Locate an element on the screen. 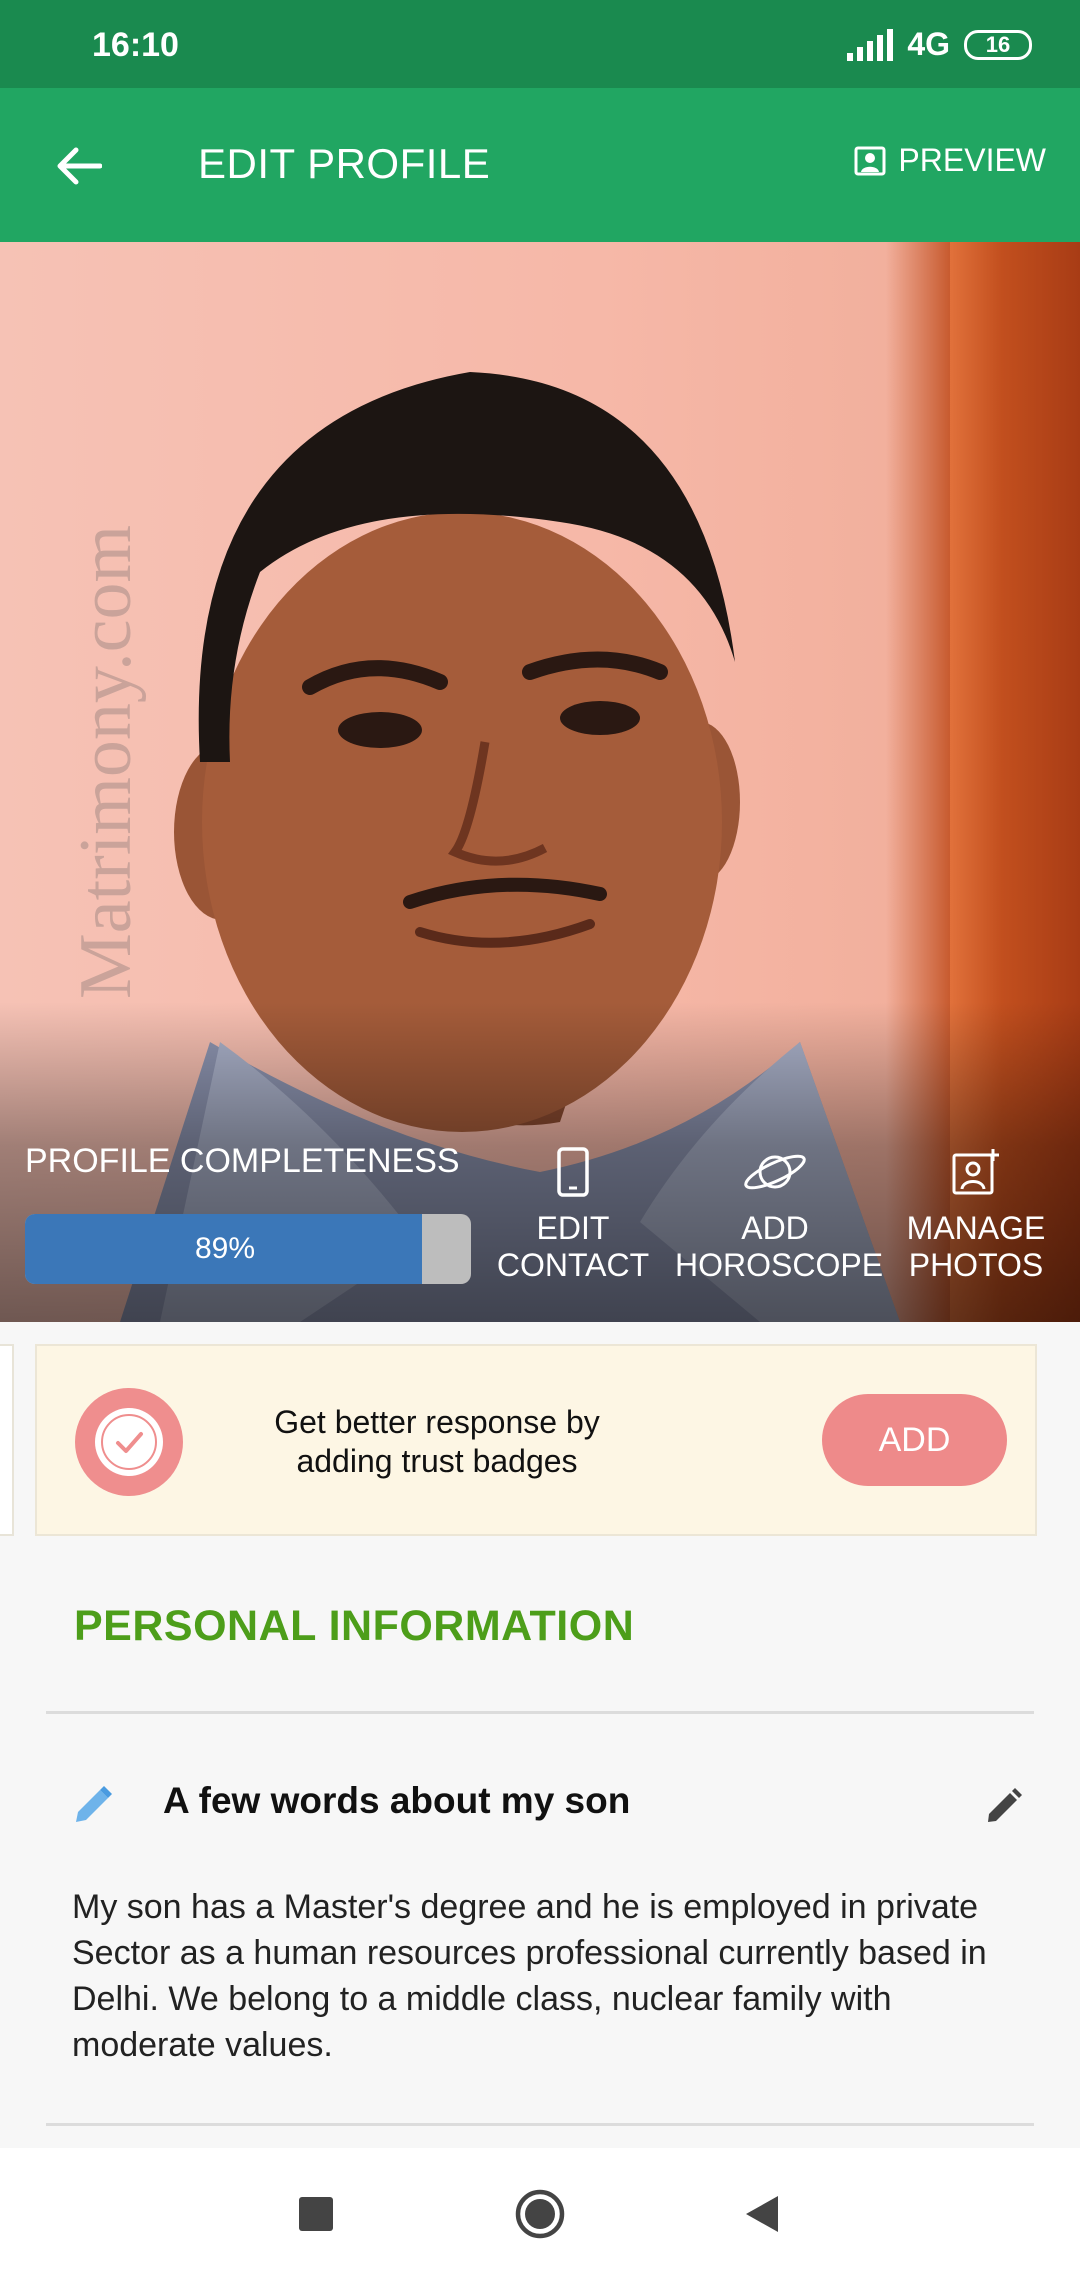 Image resolution: width=1080 pixels, height=2280 pixels. page-title: EDIT PROFILE is located at coordinates (344, 163).